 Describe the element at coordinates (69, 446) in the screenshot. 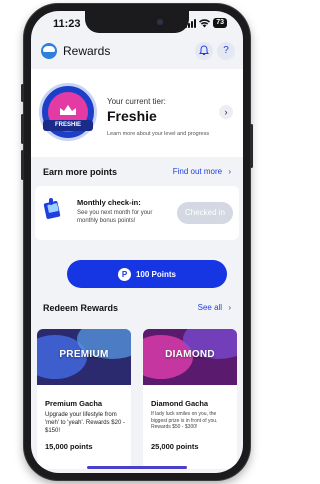

I see `reward-points: 15,000 points` at that location.